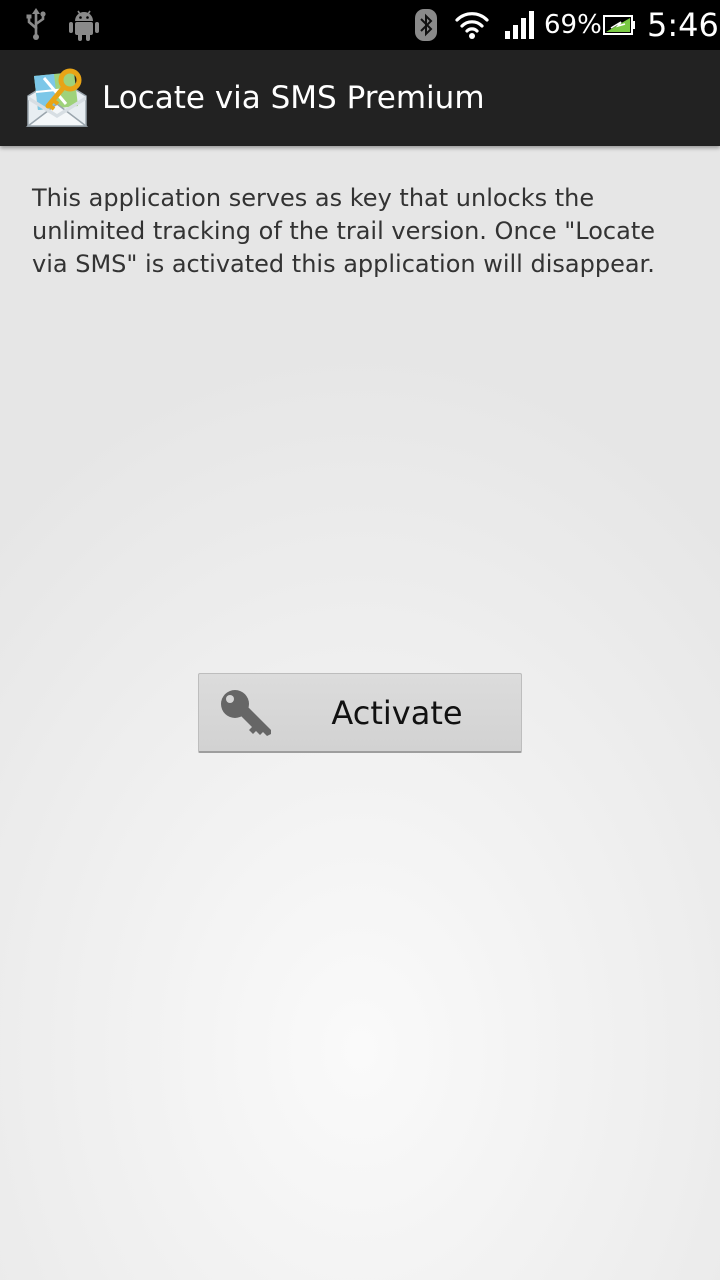 Image resolution: width=720 pixels, height=1280 pixels. Describe the element at coordinates (84, 25) in the screenshot. I see `android-icon` at that location.